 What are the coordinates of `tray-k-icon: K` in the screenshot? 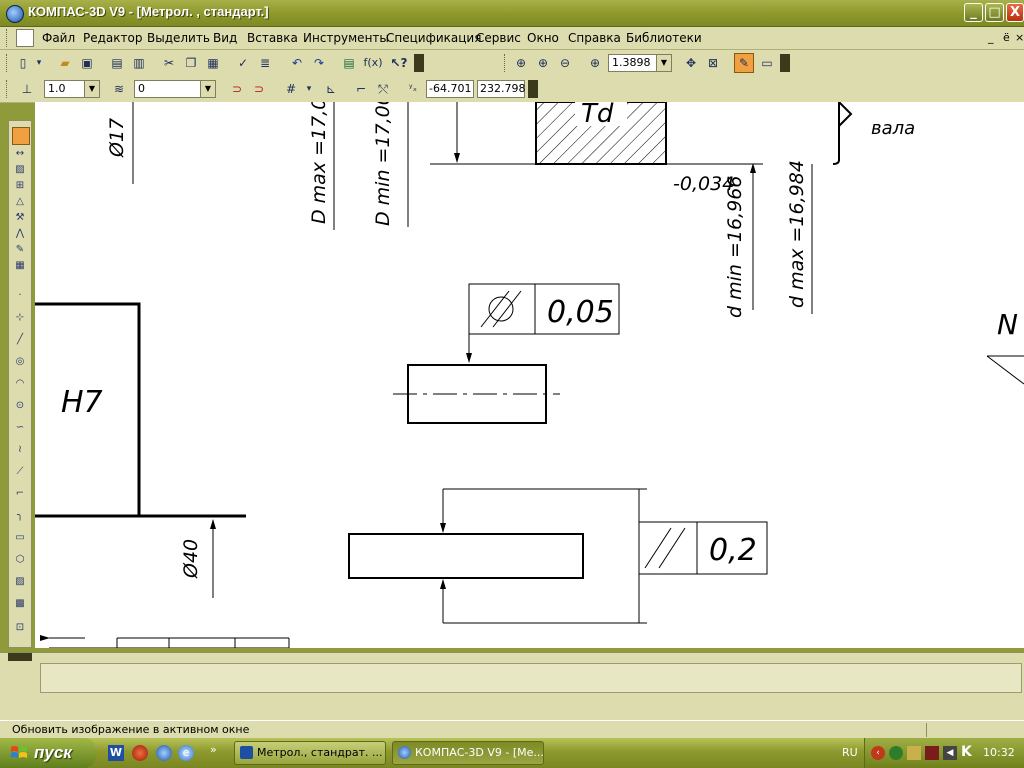 It's located at (966, 752).